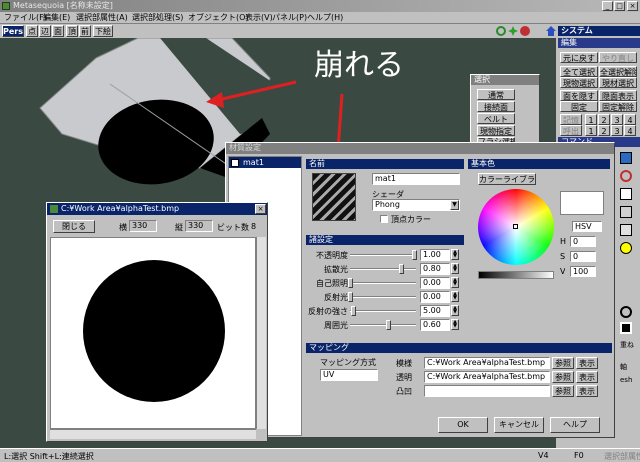 The image size is (640, 462). What do you see at coordinates (551, 31) in the screenshot?
I see `home-view-icon` at bounding box center [551, 31].